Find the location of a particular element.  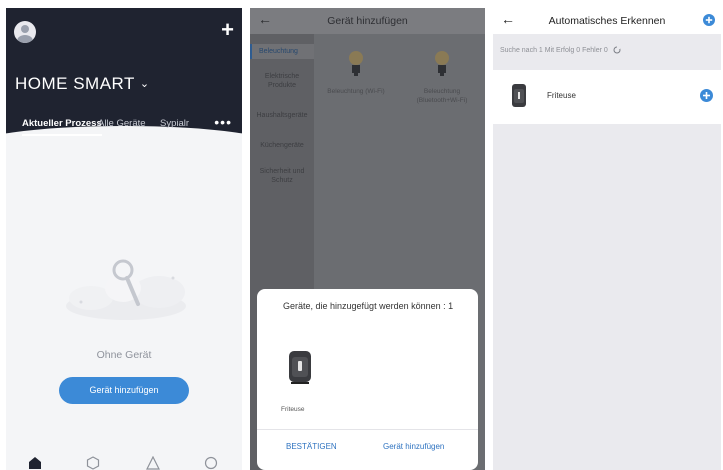

product-card: Beleuchtung (Wi-Fi) is located at coordinates (356, 72).